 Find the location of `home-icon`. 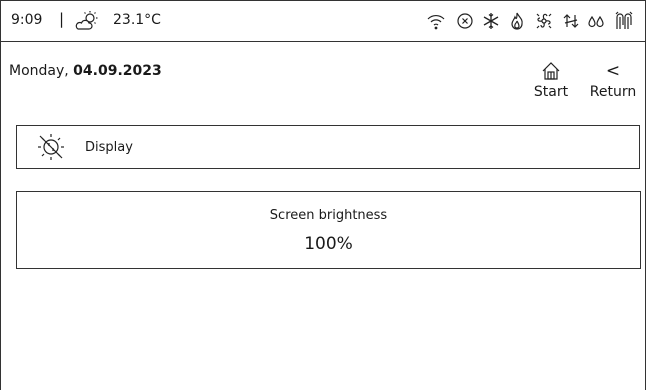

home-icon is located at coordinates (551, 71).